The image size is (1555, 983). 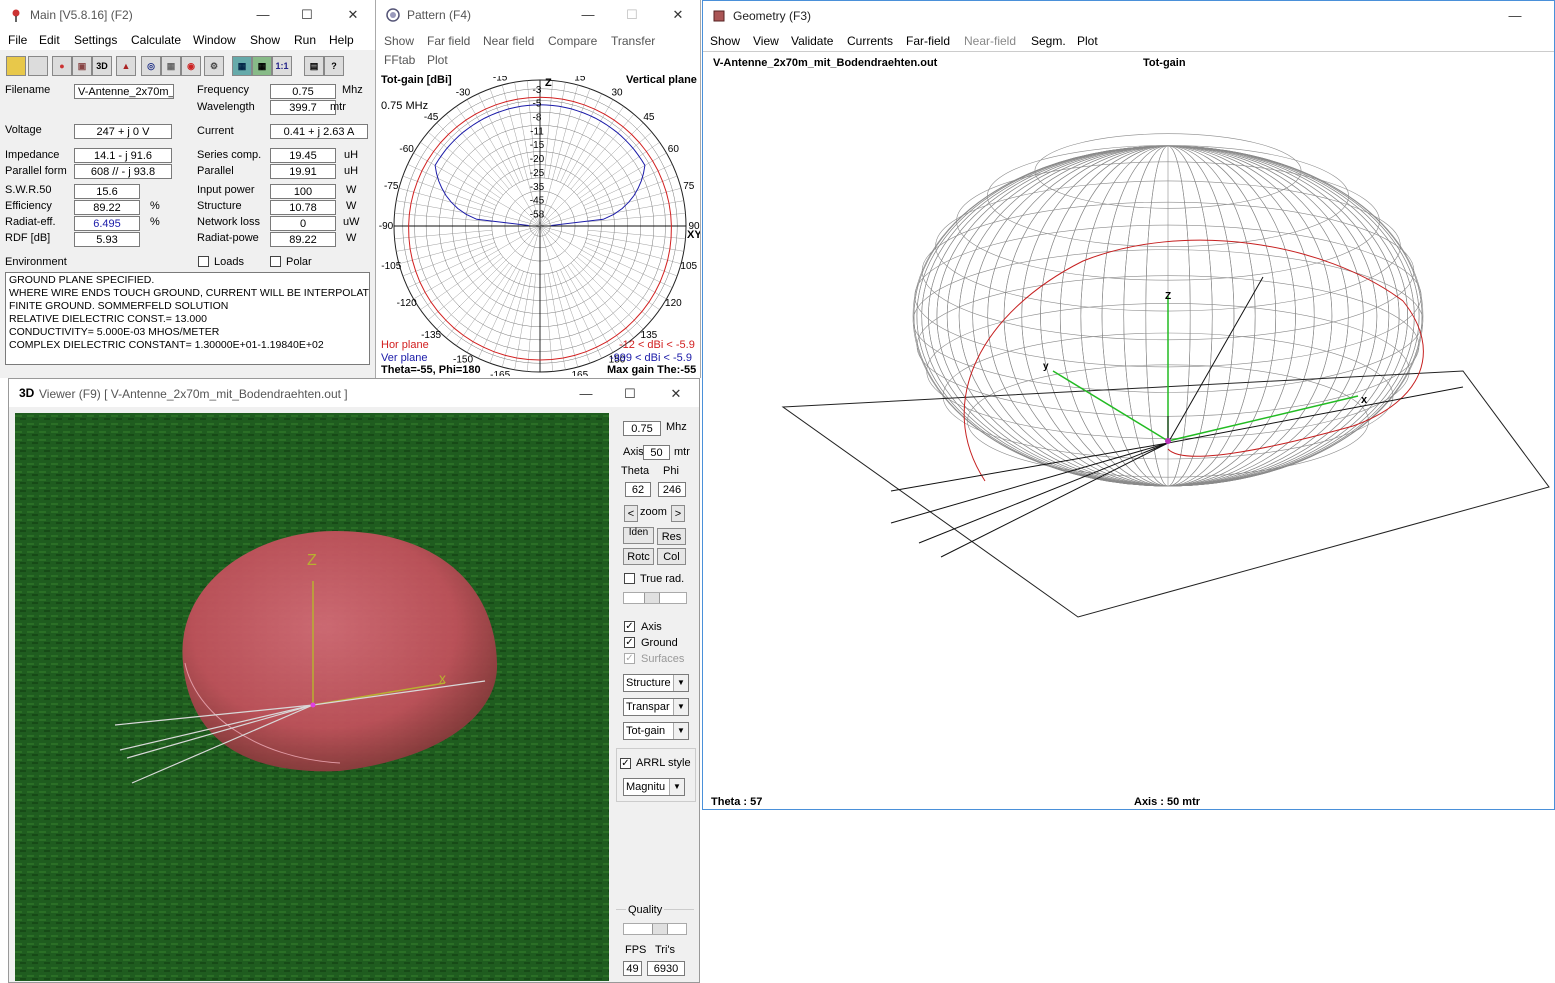 I want to click on filename-field: V-Antenne_2x70m_, so click(x=124, y=91).